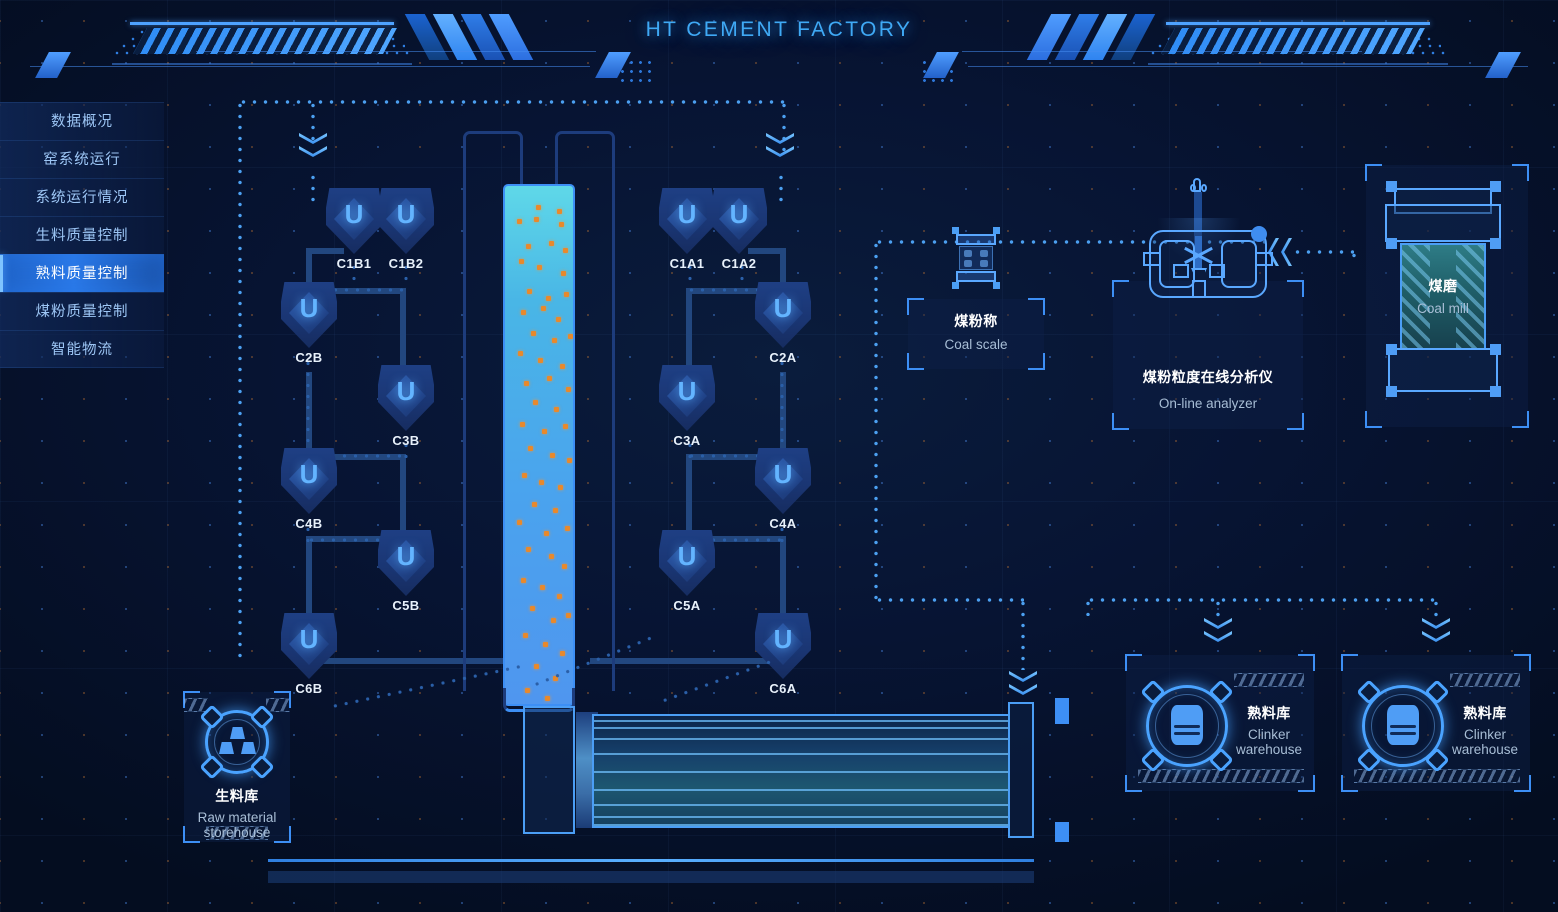 Image resolution: width=1558 pixels, height=912 pixels. I want to click on rotary-kiln, so click(801, 771).